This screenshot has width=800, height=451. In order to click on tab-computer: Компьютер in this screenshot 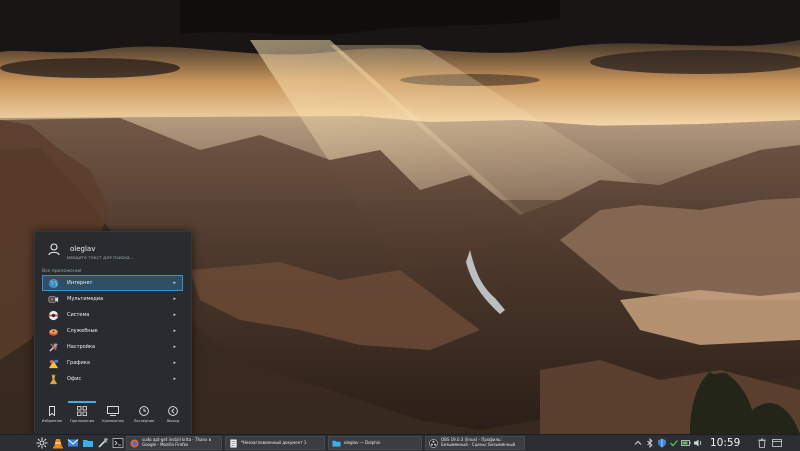, I will do `click(113, 419)`.